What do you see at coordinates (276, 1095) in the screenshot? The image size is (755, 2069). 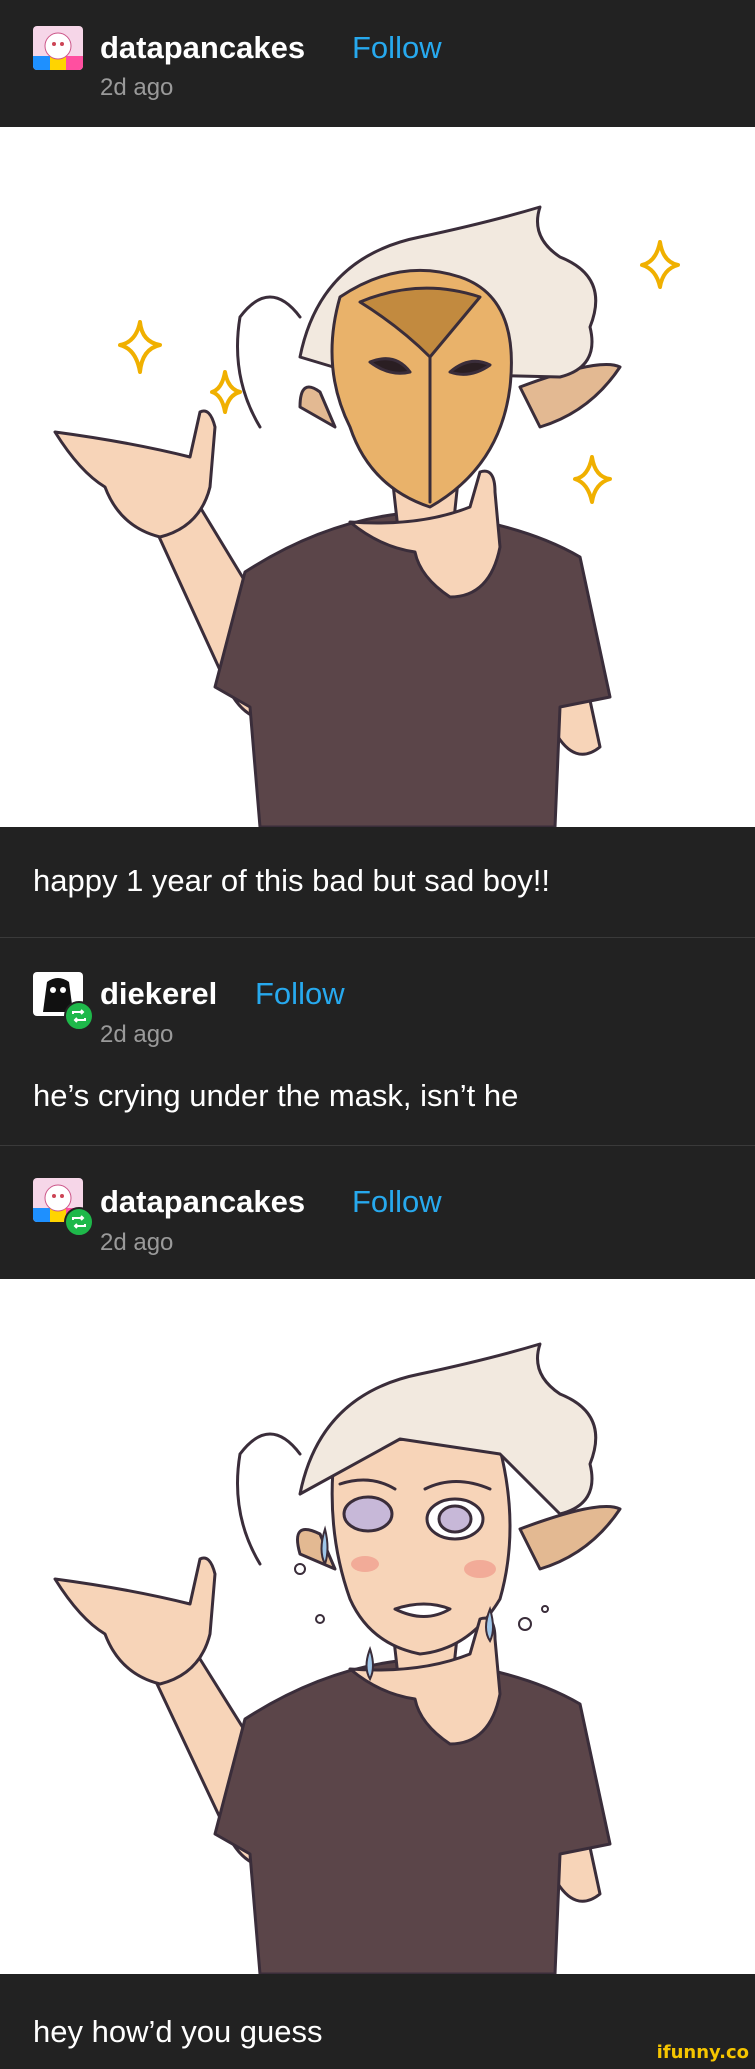 I see `post-text: he’s crying under the mask, isn’t he` at bounding box center [276, 1095].